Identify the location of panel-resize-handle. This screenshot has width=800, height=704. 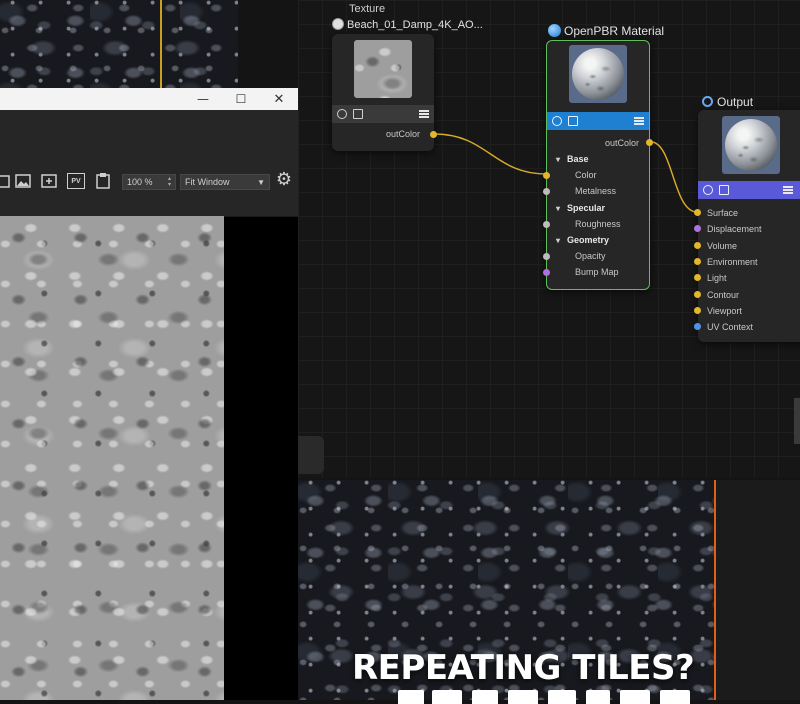
(797, 421).